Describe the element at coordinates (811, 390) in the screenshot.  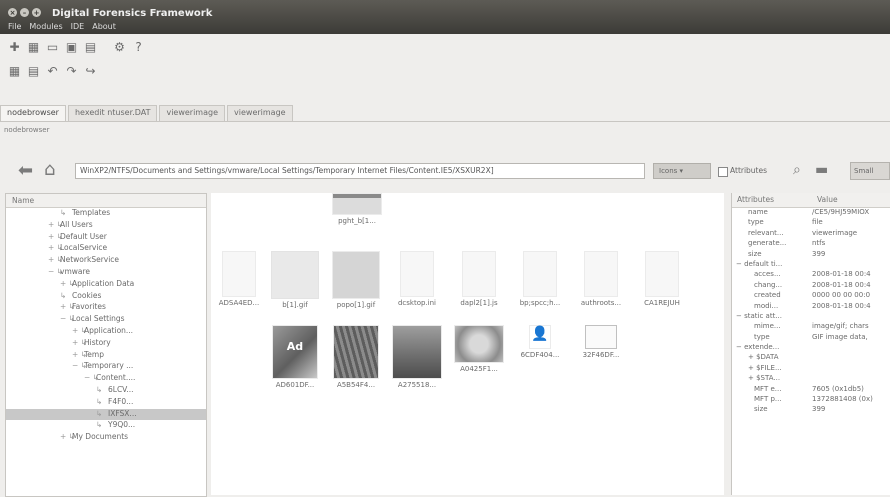
I see `attribute-row: MFT e... 7605 (0x1db5)` at that location.